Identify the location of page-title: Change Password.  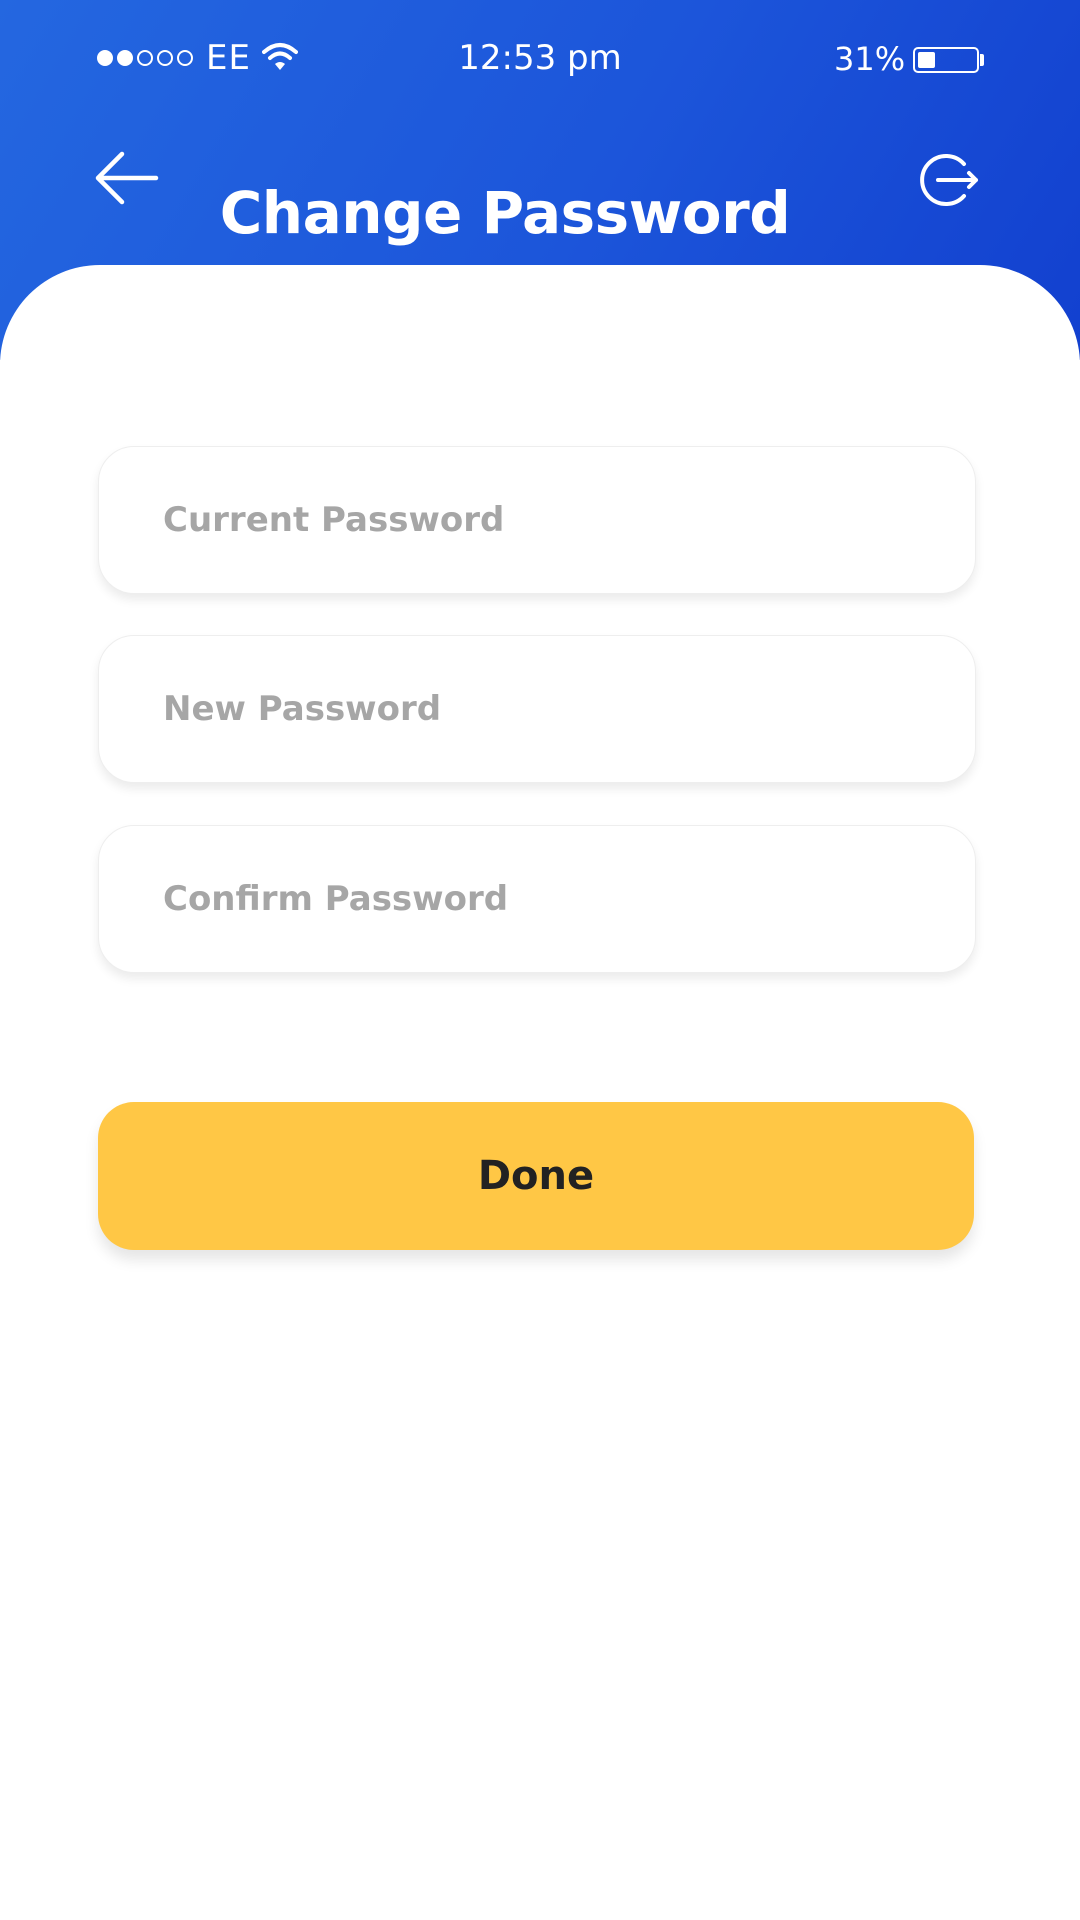
(505, 212).